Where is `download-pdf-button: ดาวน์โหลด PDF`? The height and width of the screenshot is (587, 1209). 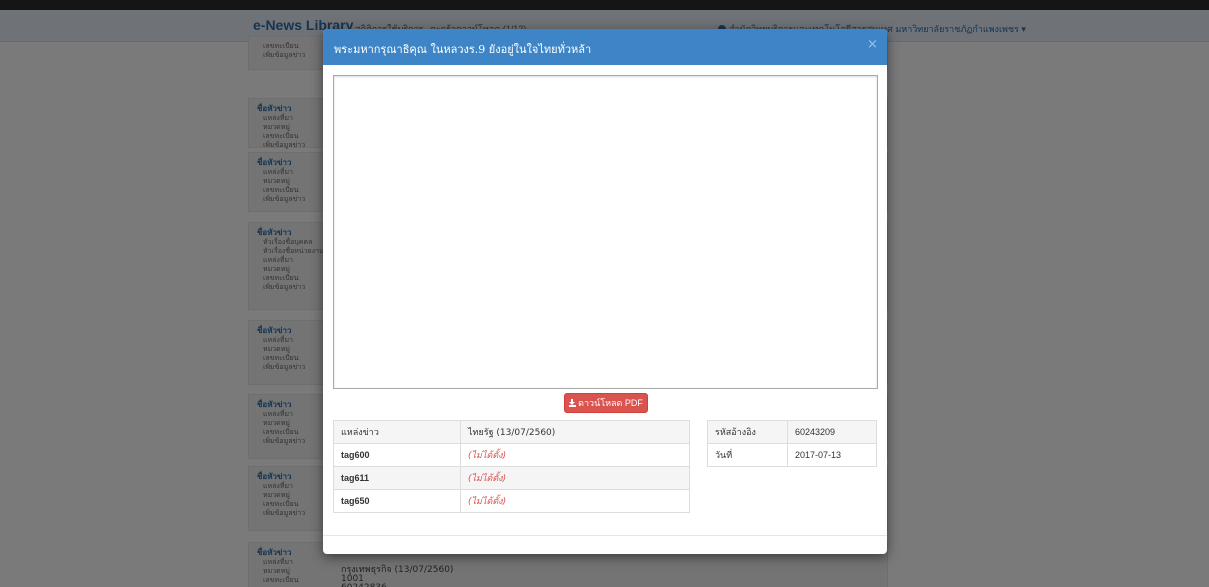
download-pdf-button: ดาวน์โหลด PDF is located at coordinates (606, 403).